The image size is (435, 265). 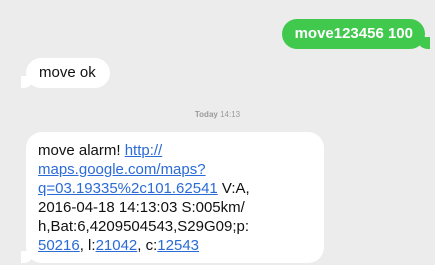 I want to click on message-timestamp: Today 14:13, so click(x=217, y=114).